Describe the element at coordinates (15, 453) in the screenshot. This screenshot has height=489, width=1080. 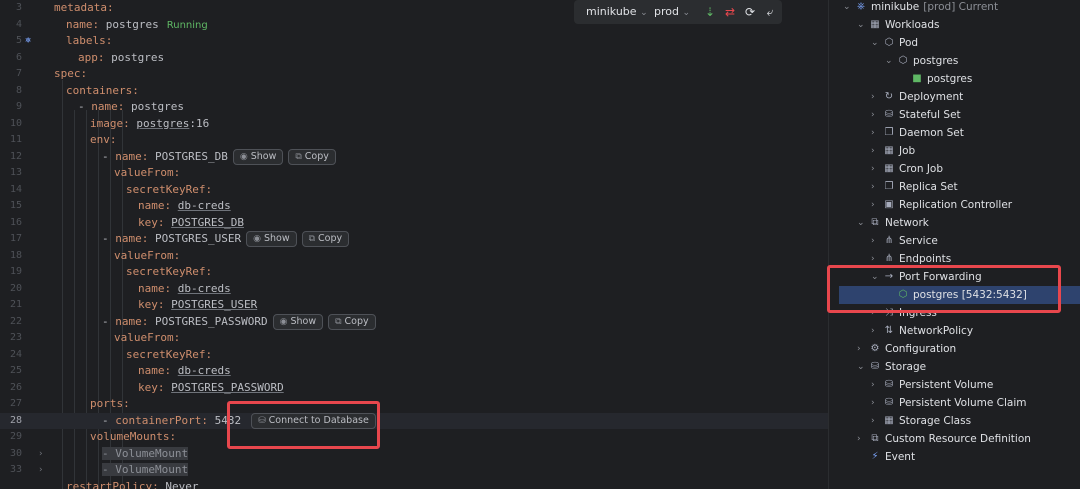
I see `line-number: 30` at that location.